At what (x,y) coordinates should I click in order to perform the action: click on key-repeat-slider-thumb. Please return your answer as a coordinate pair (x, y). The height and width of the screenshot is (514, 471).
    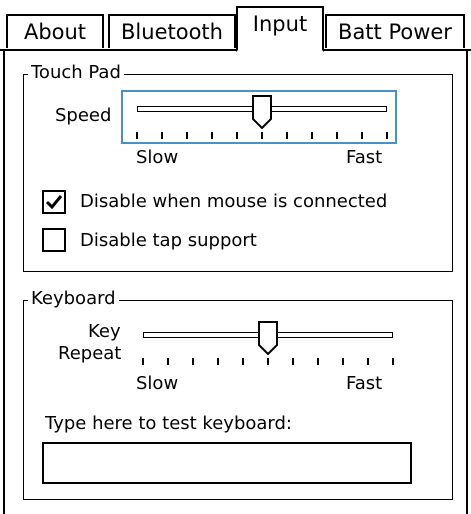
    Looking at the image, I should click on (268, 338).